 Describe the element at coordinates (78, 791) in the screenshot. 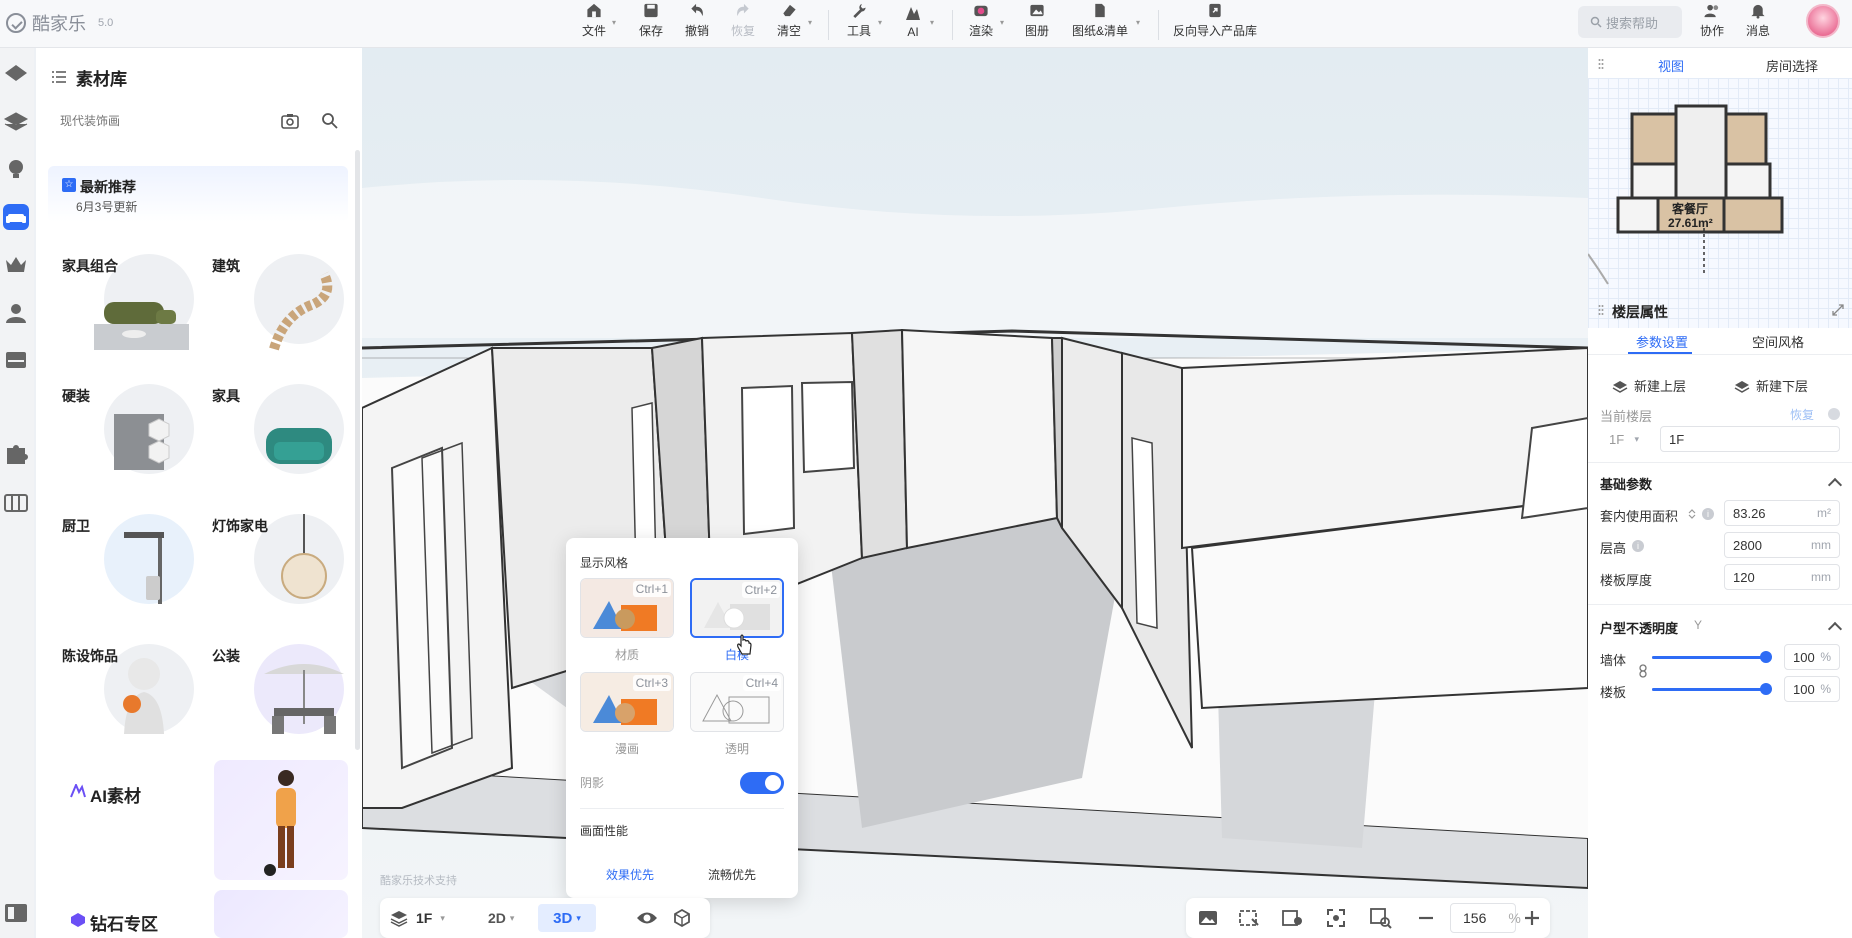

I see `ai-logo-icon` at that location.